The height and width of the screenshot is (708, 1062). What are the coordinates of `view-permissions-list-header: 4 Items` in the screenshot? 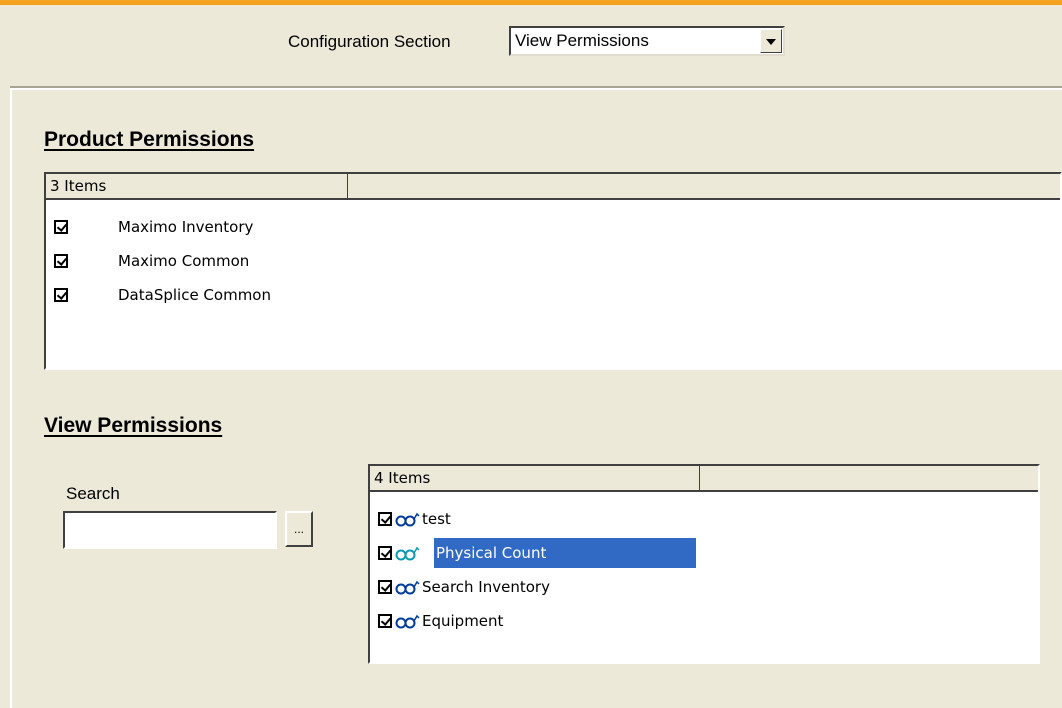 It's located at (704, 479).